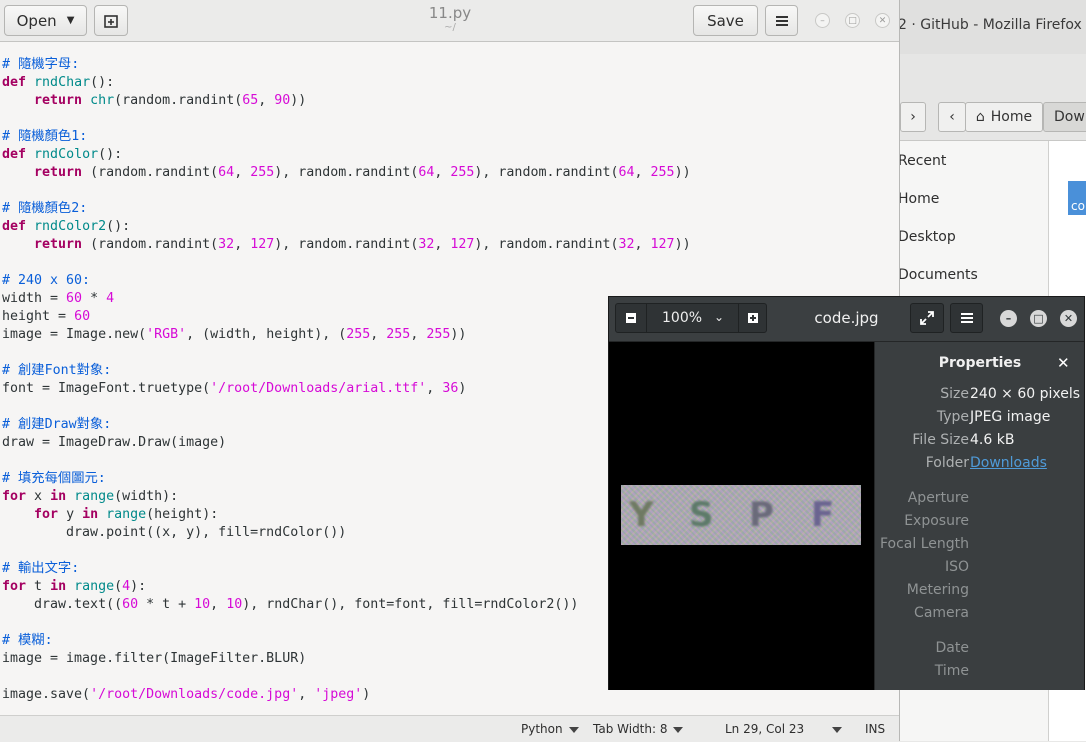 This screenshot has width=1086, height=742. Describe the element at coordinates (823, 515) in the screenshot. I see `captcha-letter: F` at that location.